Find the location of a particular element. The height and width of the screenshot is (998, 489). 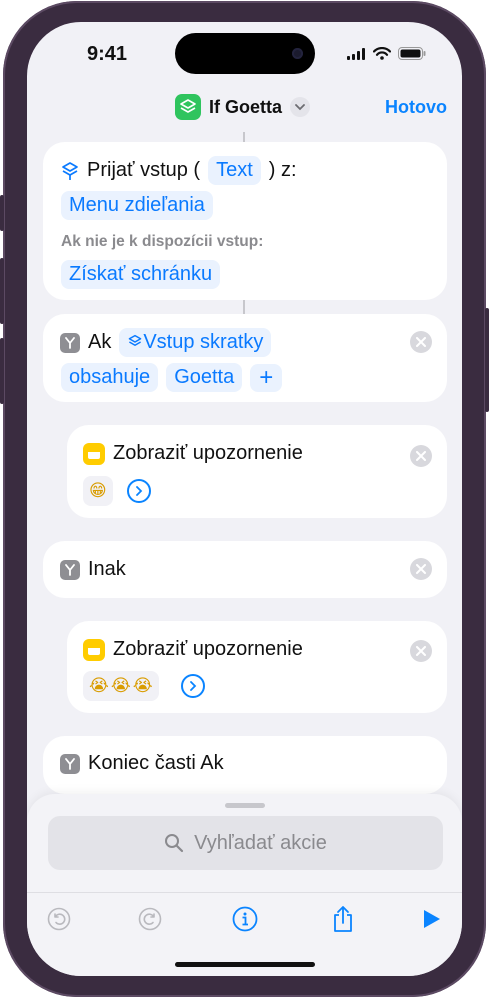

info-icon is located at coordinates (245, 919).